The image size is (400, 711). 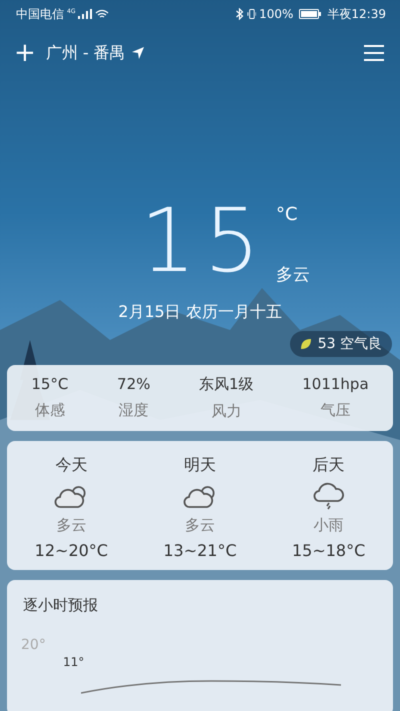 I want to click on forecast-day: 明天, so click(x=200, y=465).